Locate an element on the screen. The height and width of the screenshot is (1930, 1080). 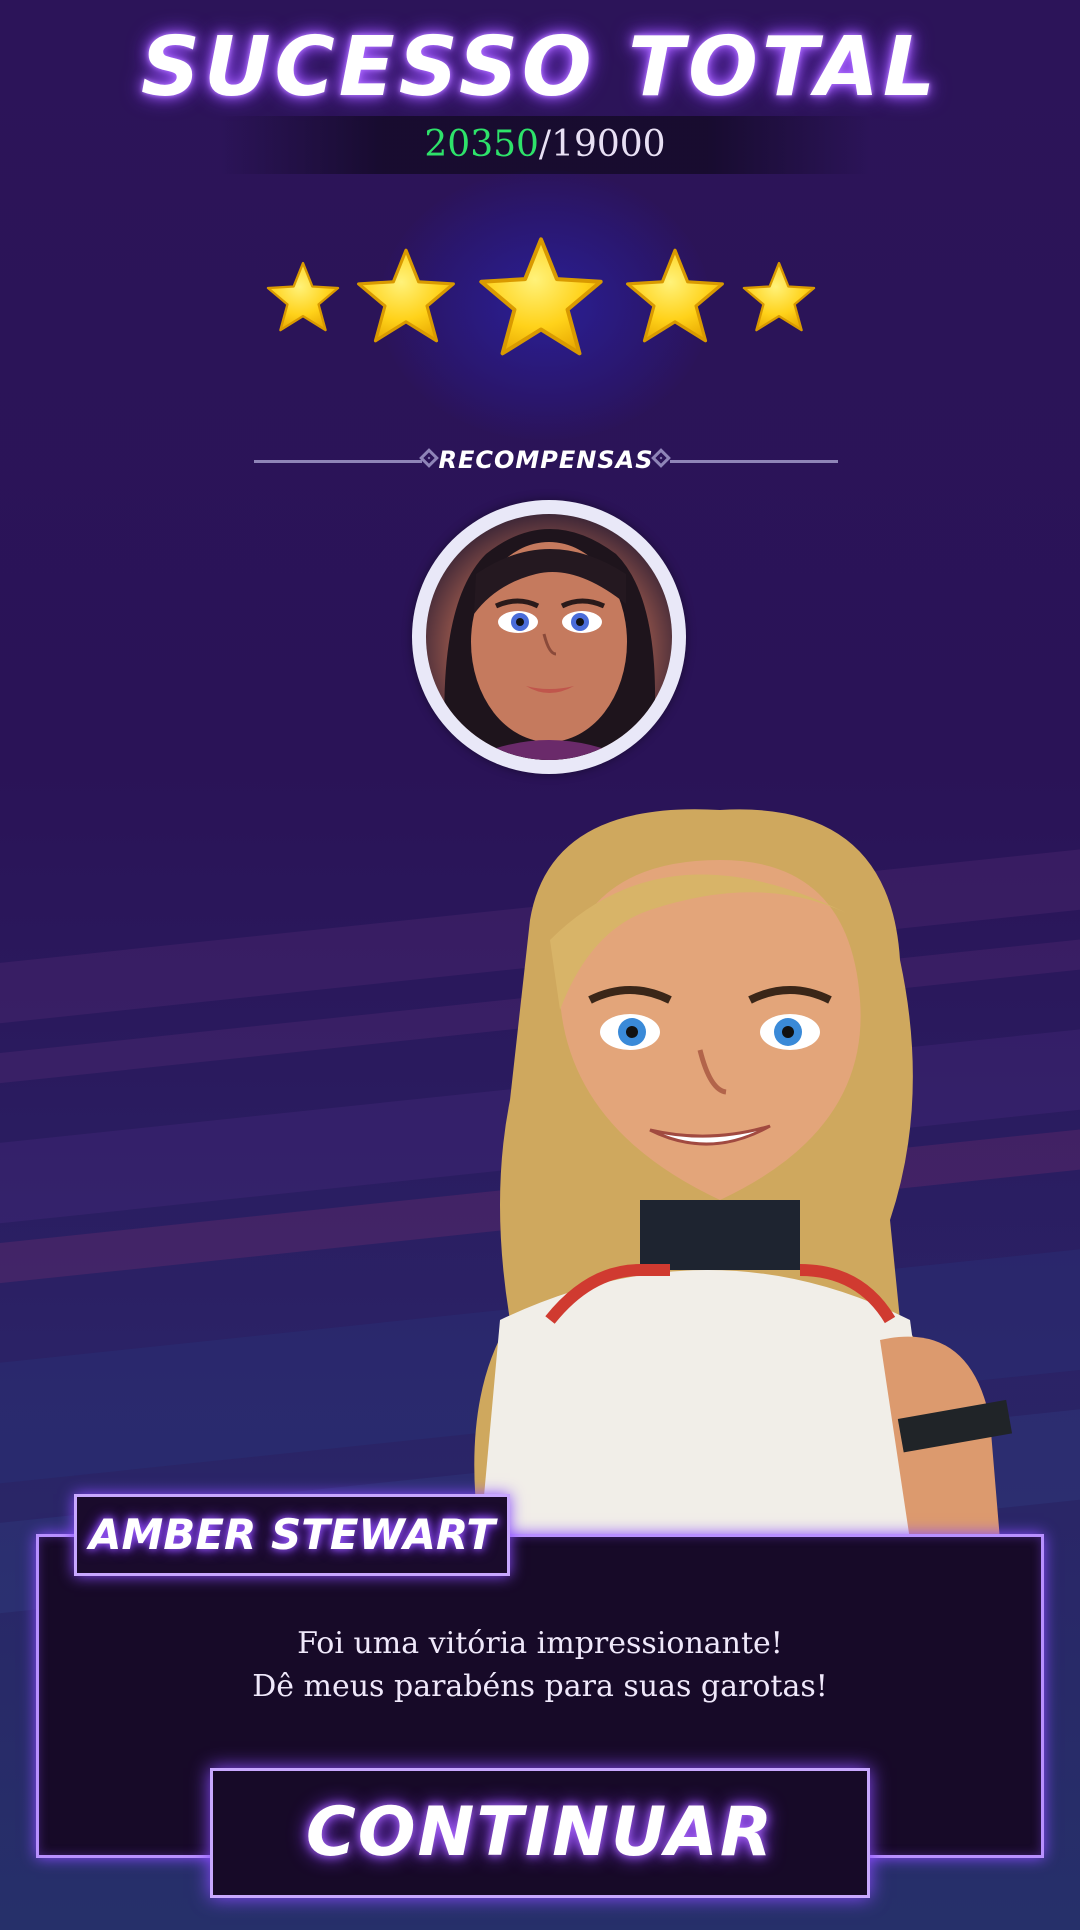
divider-line-right is located at coordinates (754, 461).